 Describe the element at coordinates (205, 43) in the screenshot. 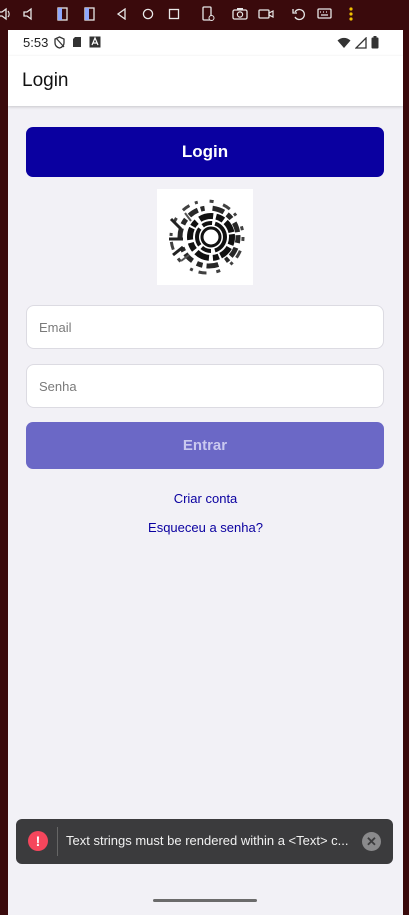

I see `status-bar: 5:53` at that location.